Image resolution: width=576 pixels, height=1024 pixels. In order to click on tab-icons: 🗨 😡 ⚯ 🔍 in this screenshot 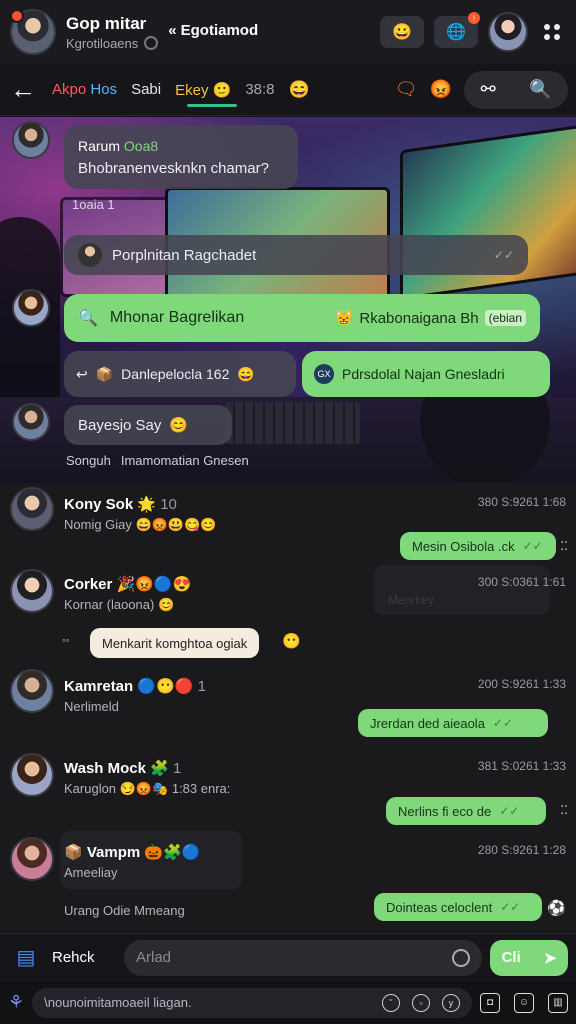, I will do `click(481, 89)`.